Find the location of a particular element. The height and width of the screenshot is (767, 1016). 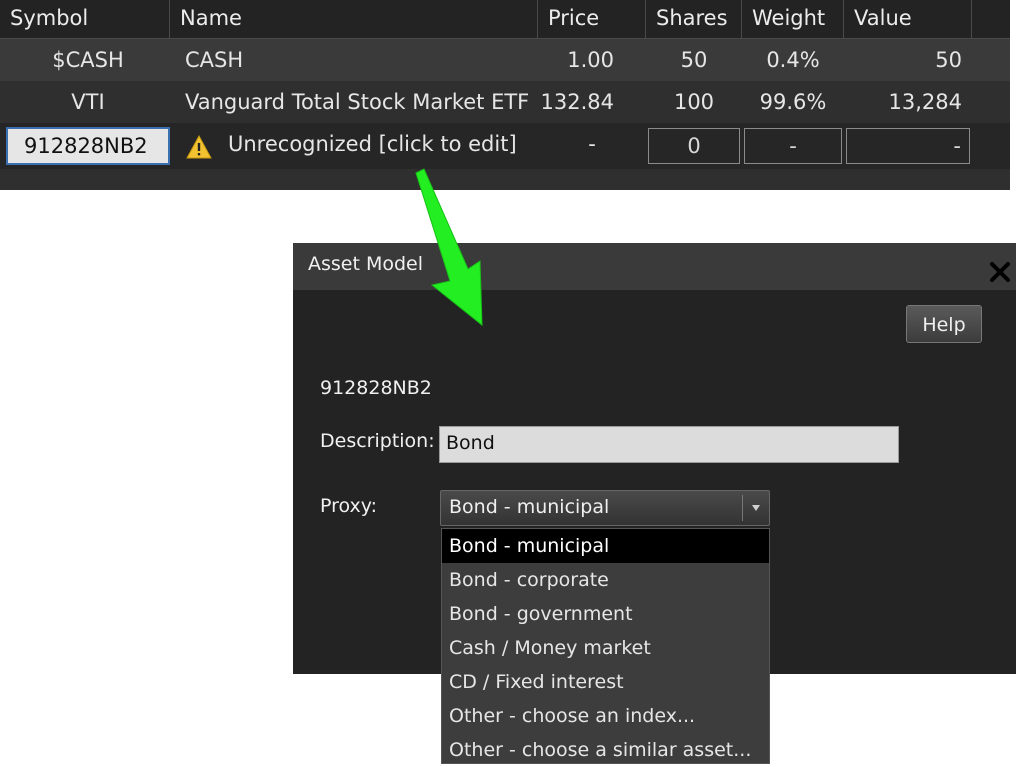

asset-symbol: 912828NB2 is located at coordinates (376, 388).